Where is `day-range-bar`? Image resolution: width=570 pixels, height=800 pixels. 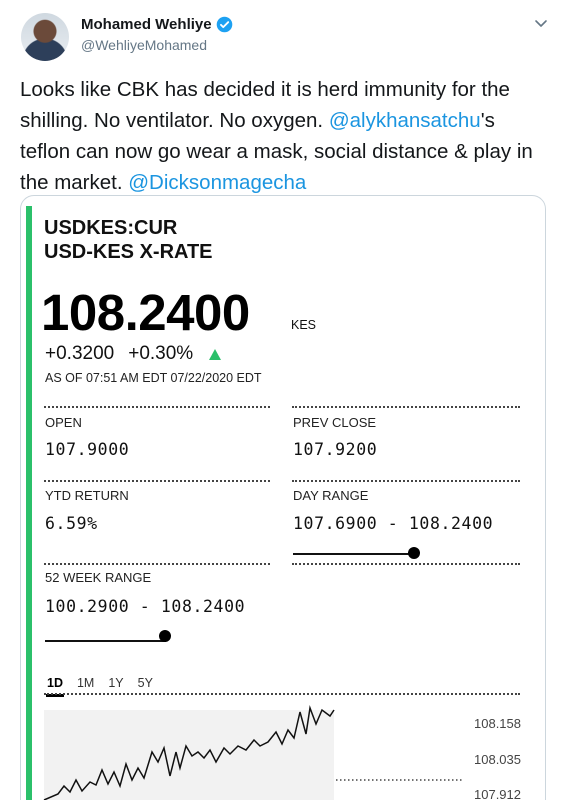 day-range-bar is located at coordinates (354, 554).